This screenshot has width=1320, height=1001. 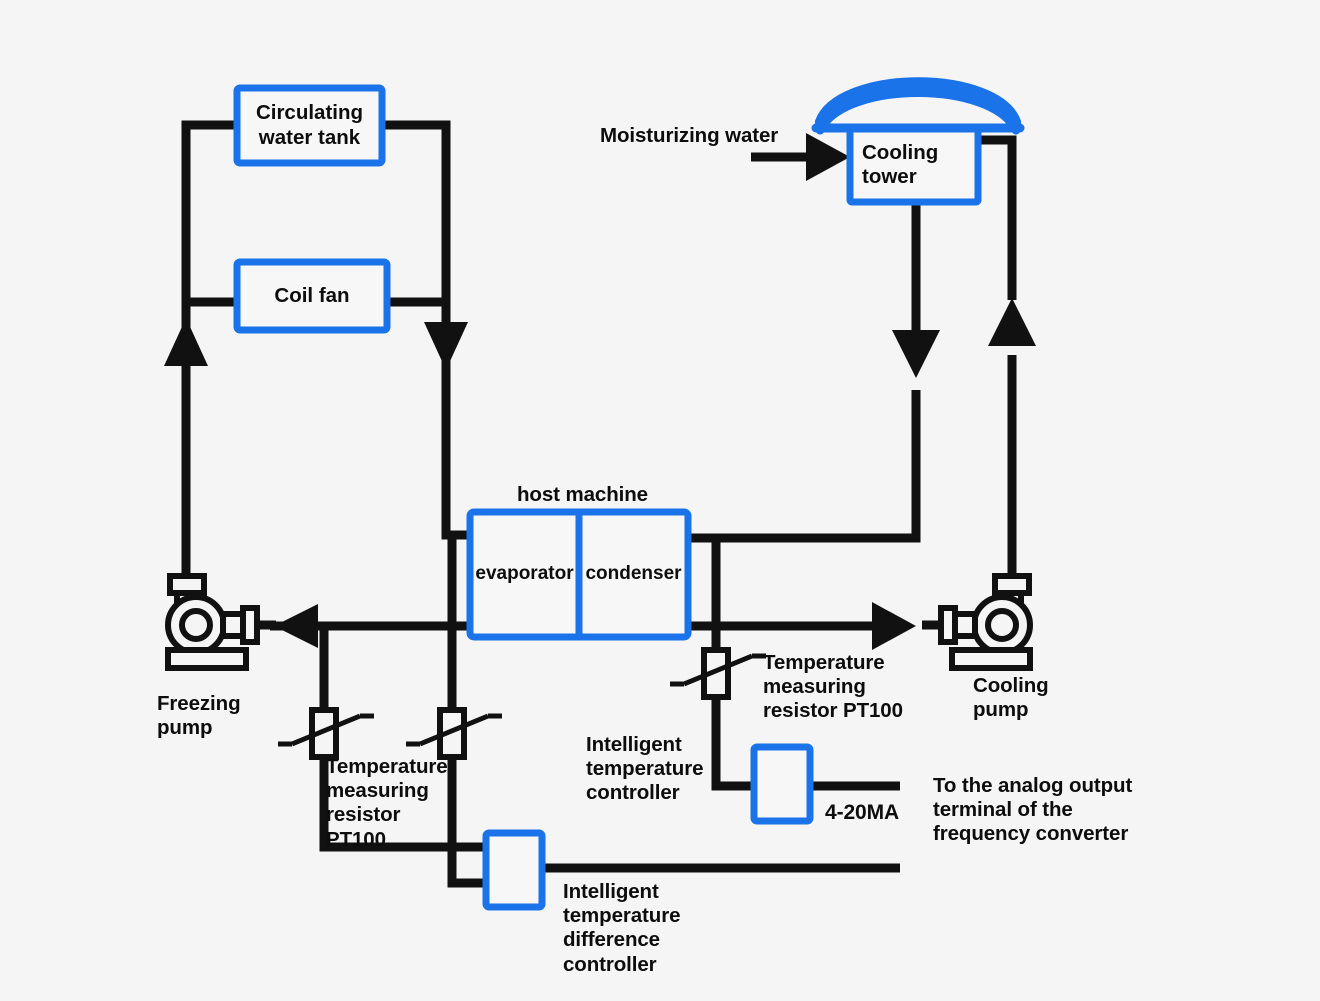 What do you see at coordinates (689, 135) in the screenshot?
I see `moisturizing-water-label: Moisturizing water` at bounding box center [689, 135].